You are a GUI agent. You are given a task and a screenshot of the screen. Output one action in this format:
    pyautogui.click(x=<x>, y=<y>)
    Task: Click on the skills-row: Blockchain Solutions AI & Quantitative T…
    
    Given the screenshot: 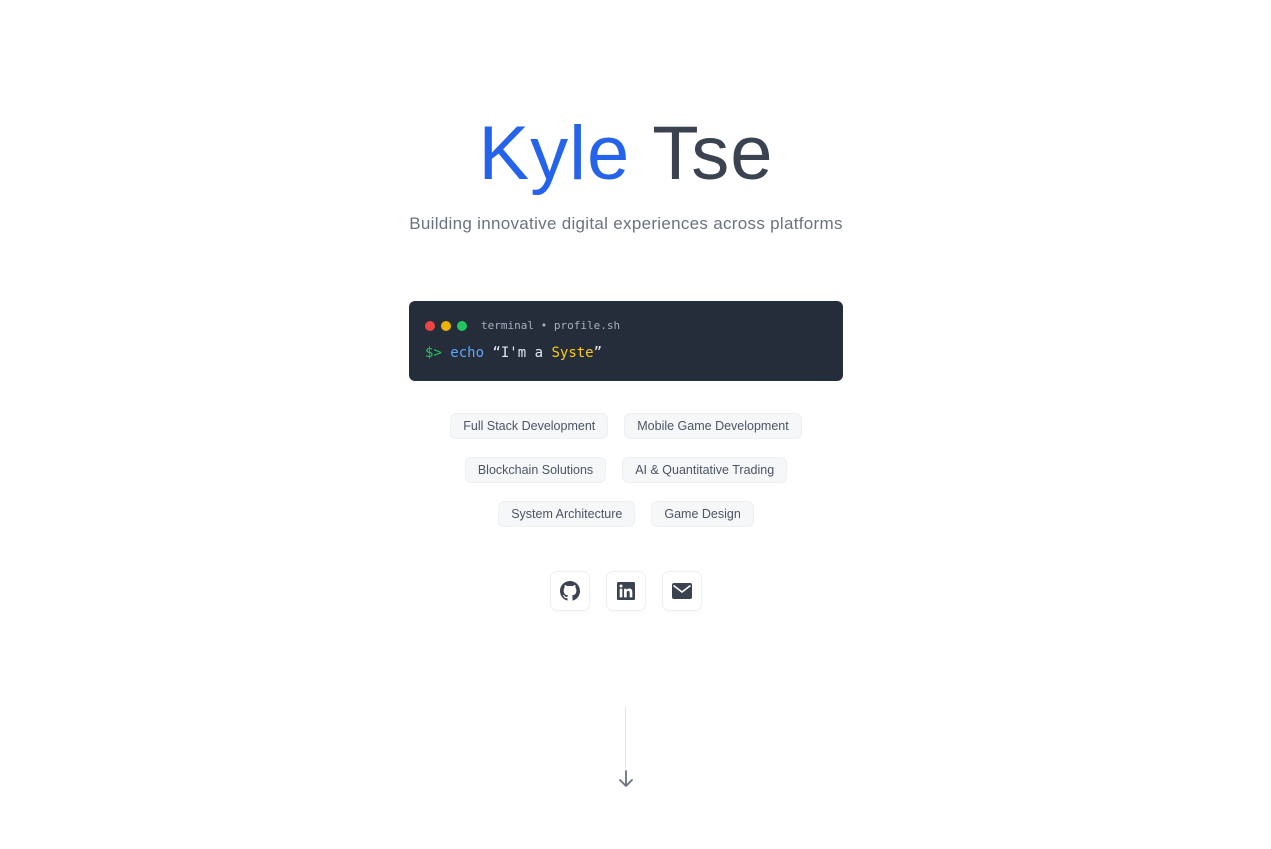 What is the action you would take?
    pyautogui.click(x=626, y=470)
    